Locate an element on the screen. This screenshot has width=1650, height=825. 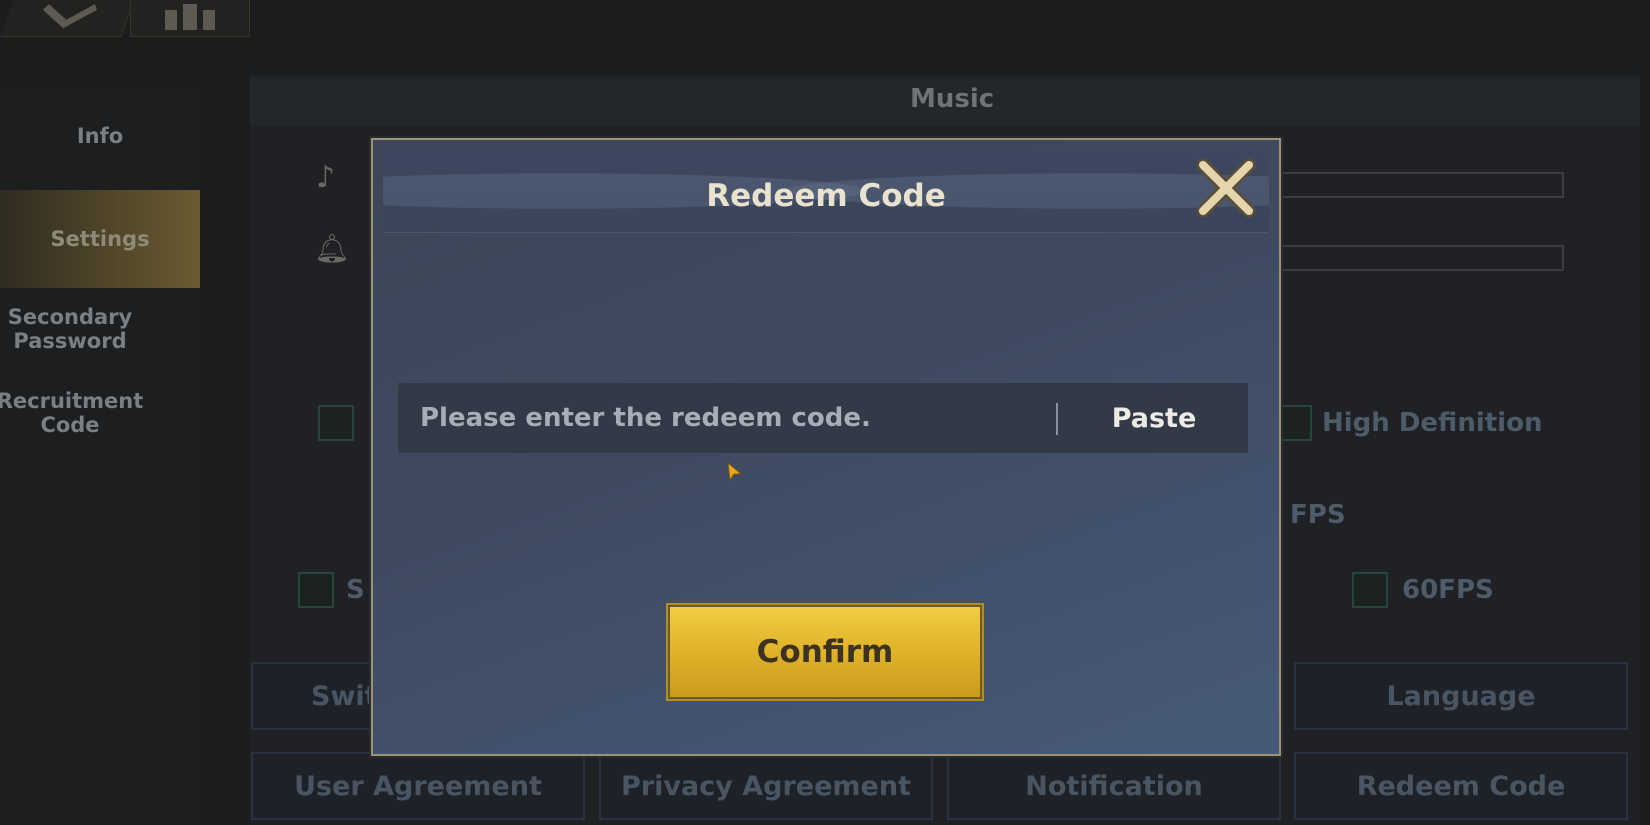
bell-icon: 🔔︎ is located at coordinates (332, 248).